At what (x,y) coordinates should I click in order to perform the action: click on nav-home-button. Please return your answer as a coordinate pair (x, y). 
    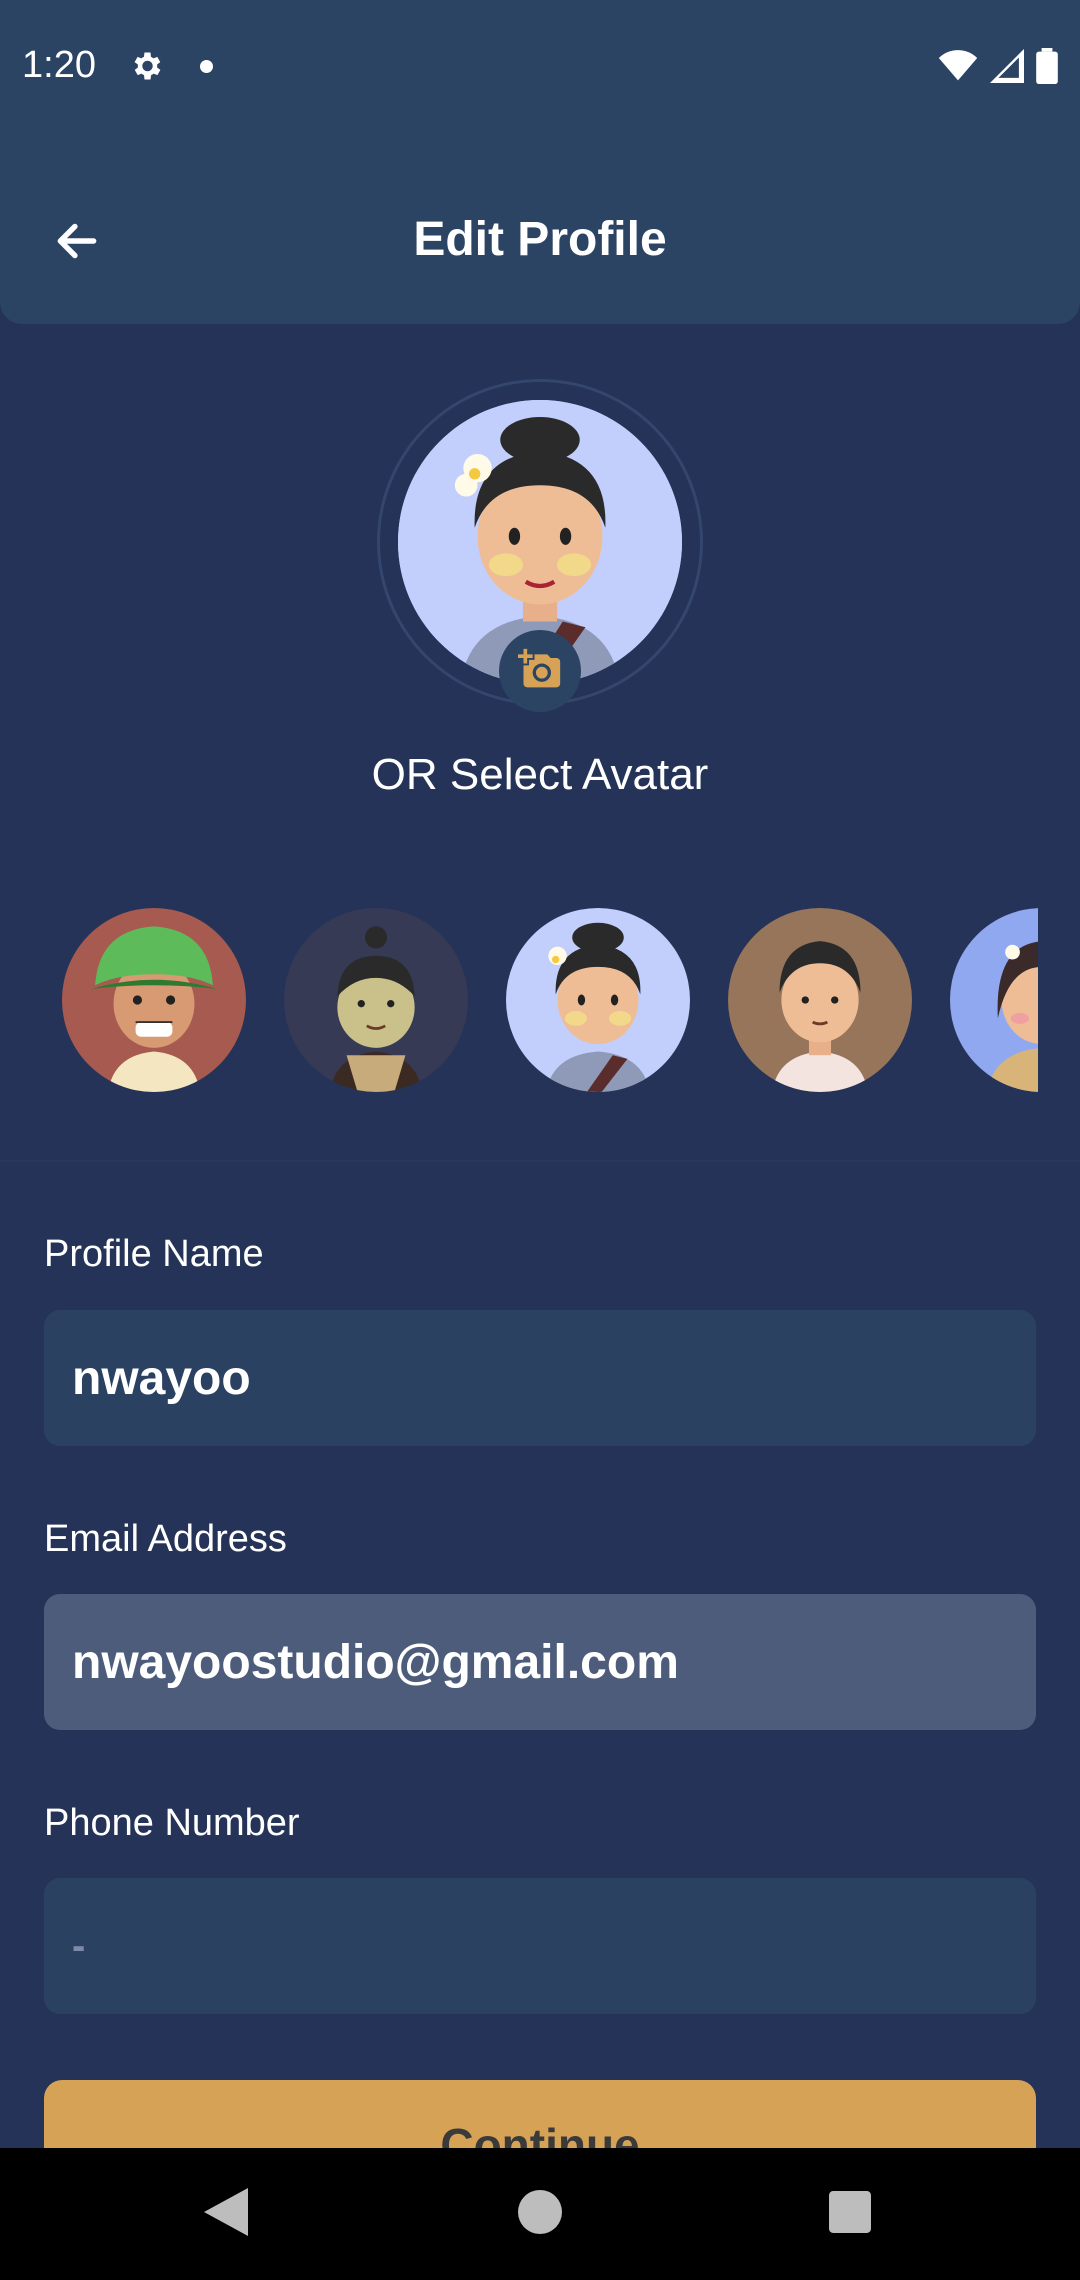
    Looking at the image, I should click on (540, 2214).